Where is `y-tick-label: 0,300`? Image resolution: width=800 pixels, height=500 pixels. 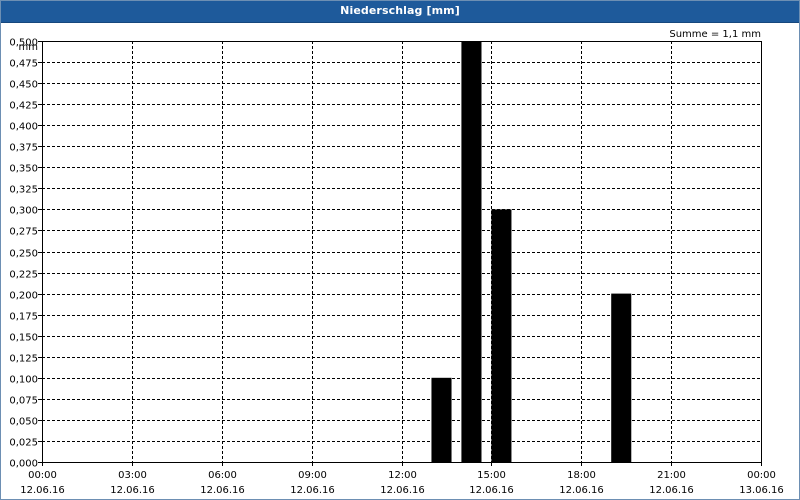 y-tick-label: 0,300 is located at coordinates (23, 211).